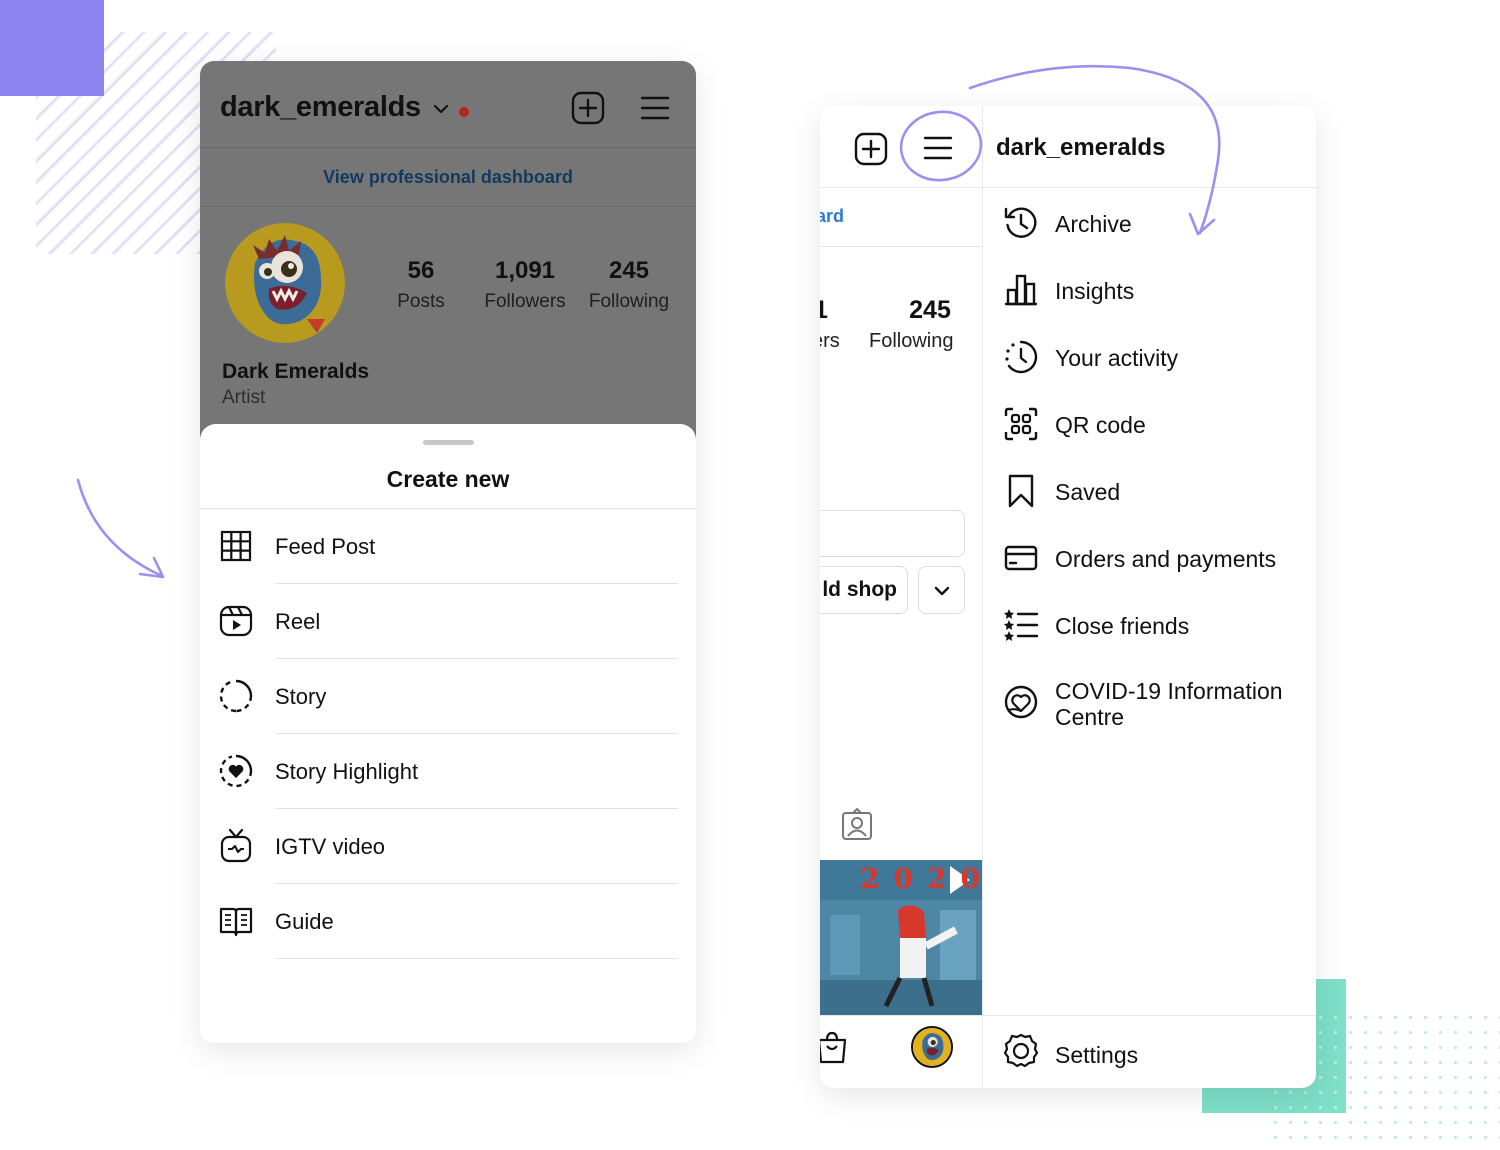  Describe the element at coordinates (1020, 222) in the screenshot. I see `archive-icon` at that location.